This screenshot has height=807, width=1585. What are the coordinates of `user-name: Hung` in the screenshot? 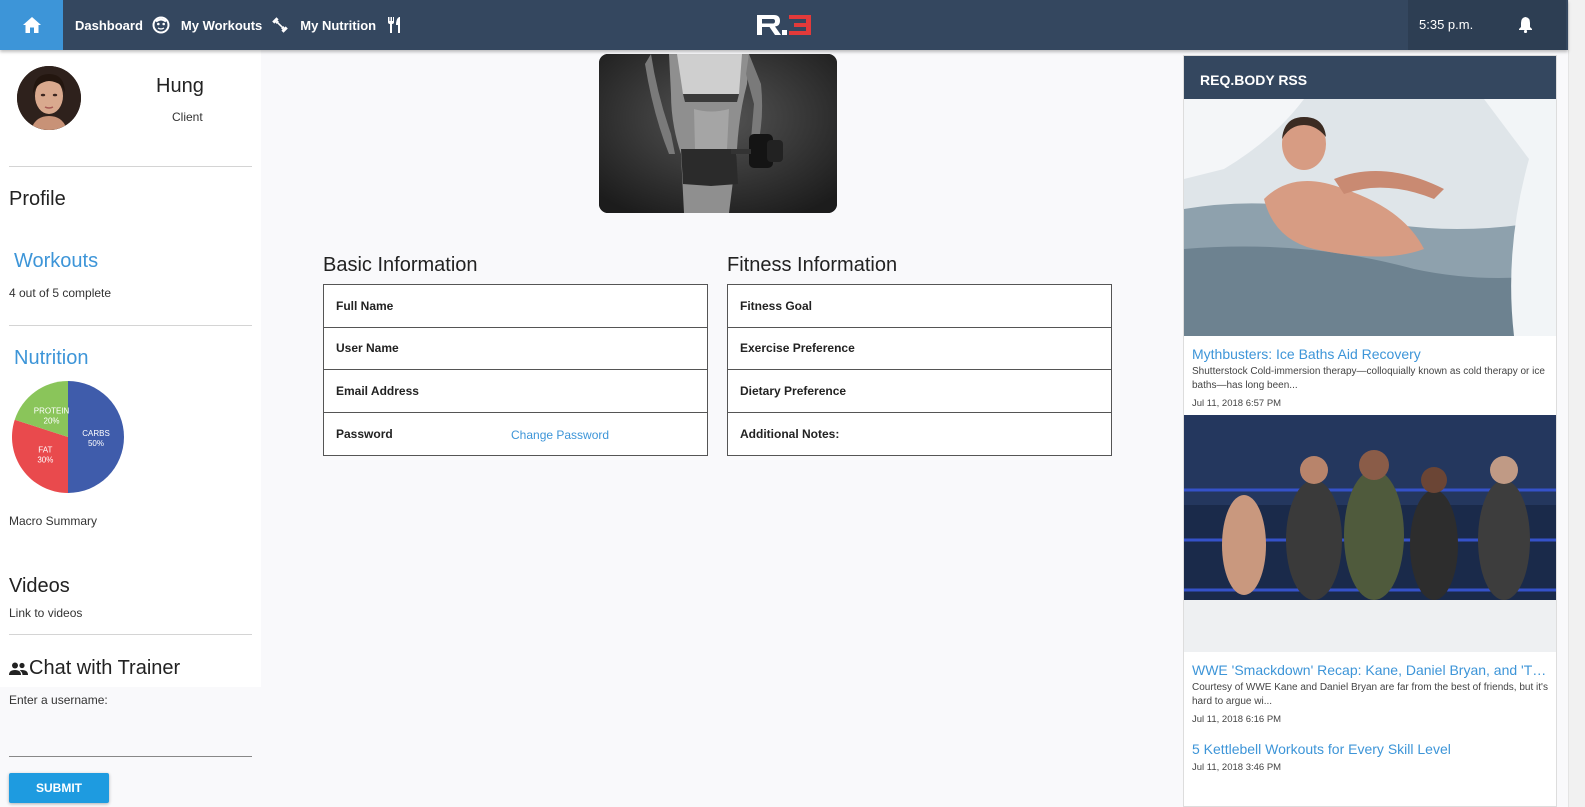 It's located at (180, 86).